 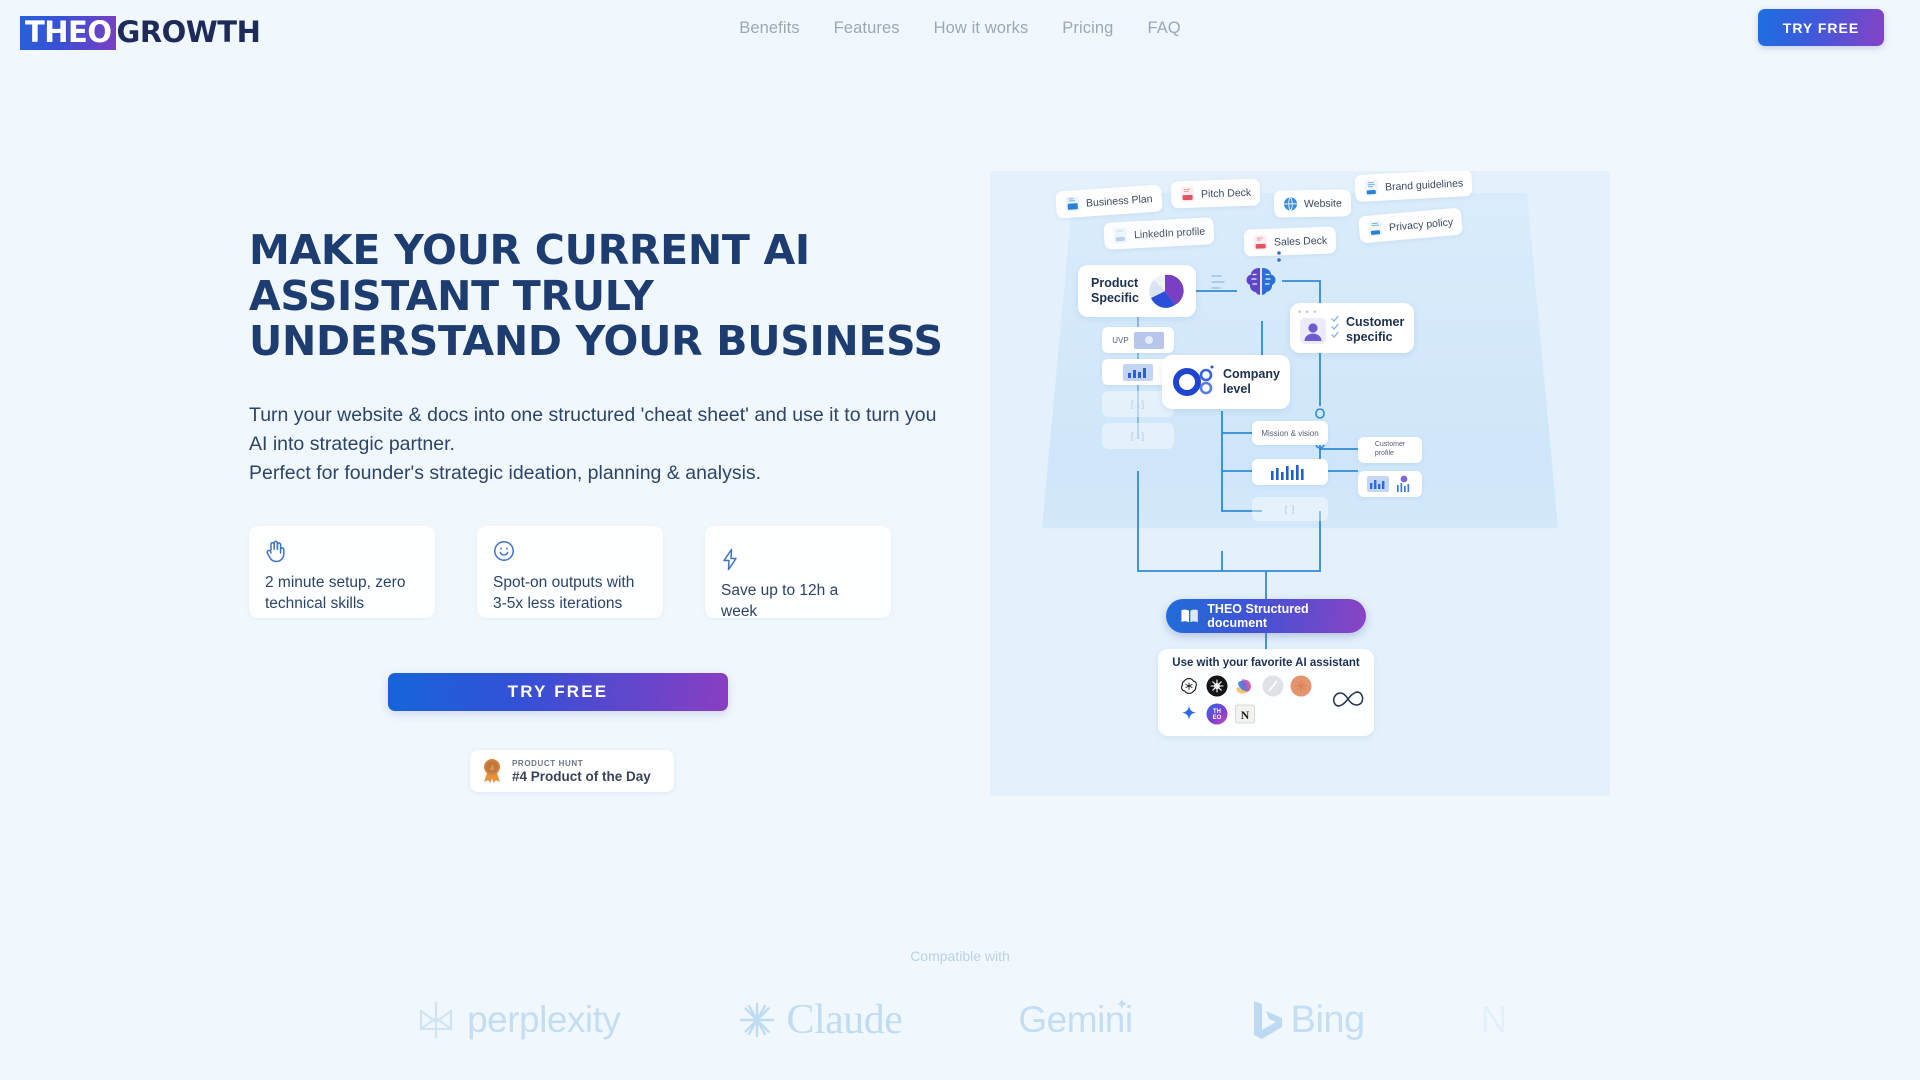 What do you see at coordinates (1266, 663) in the screenshot?
I see `ai-assistants-title: Use with your favorite AI assistant` at bounding box center [1266, 663].